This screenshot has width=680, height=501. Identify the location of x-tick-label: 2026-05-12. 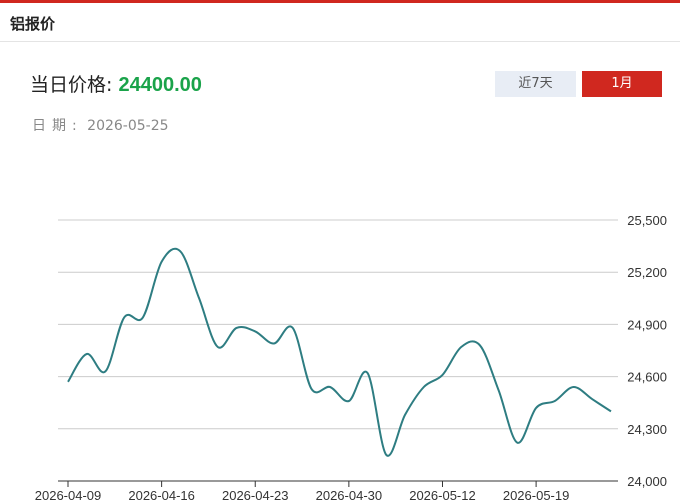
(442, 494).